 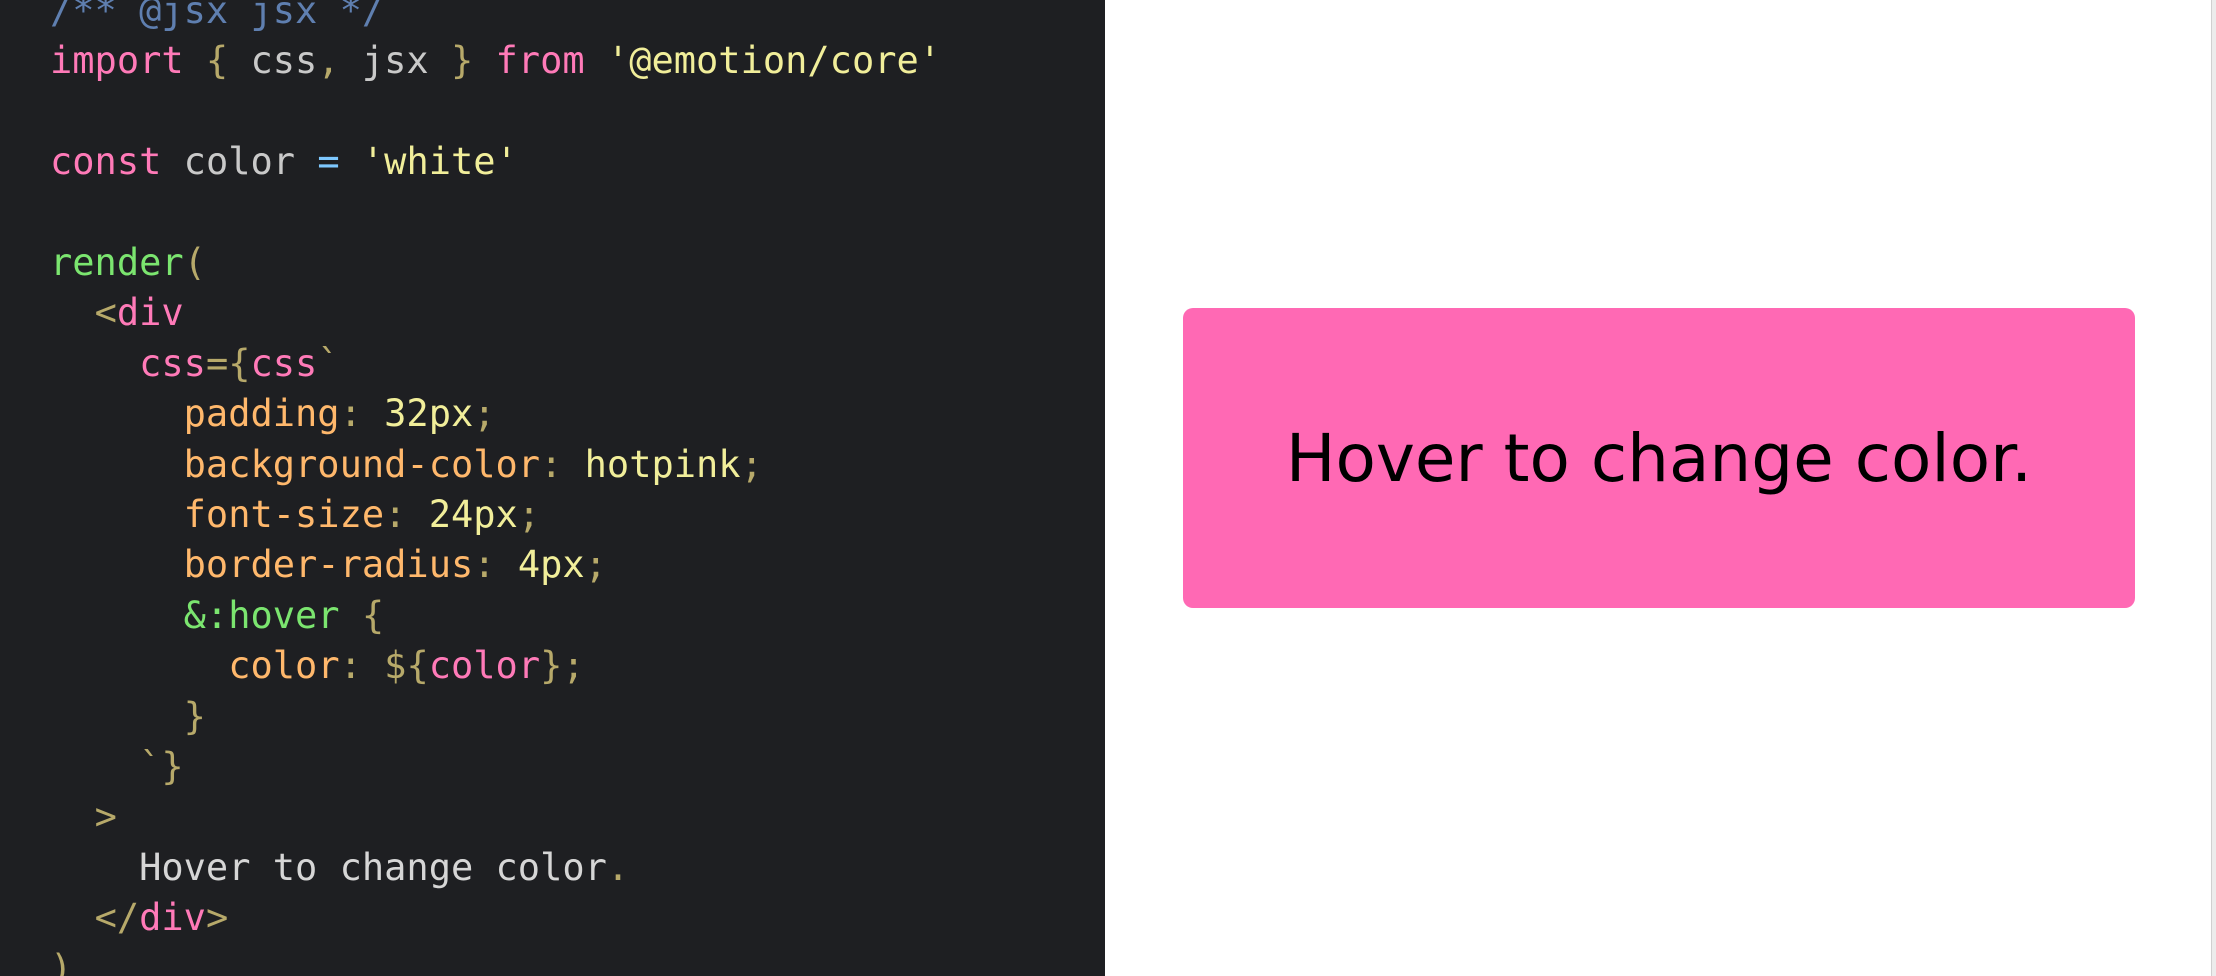 I want to click on code-line: ), so click(x=61, y=960).